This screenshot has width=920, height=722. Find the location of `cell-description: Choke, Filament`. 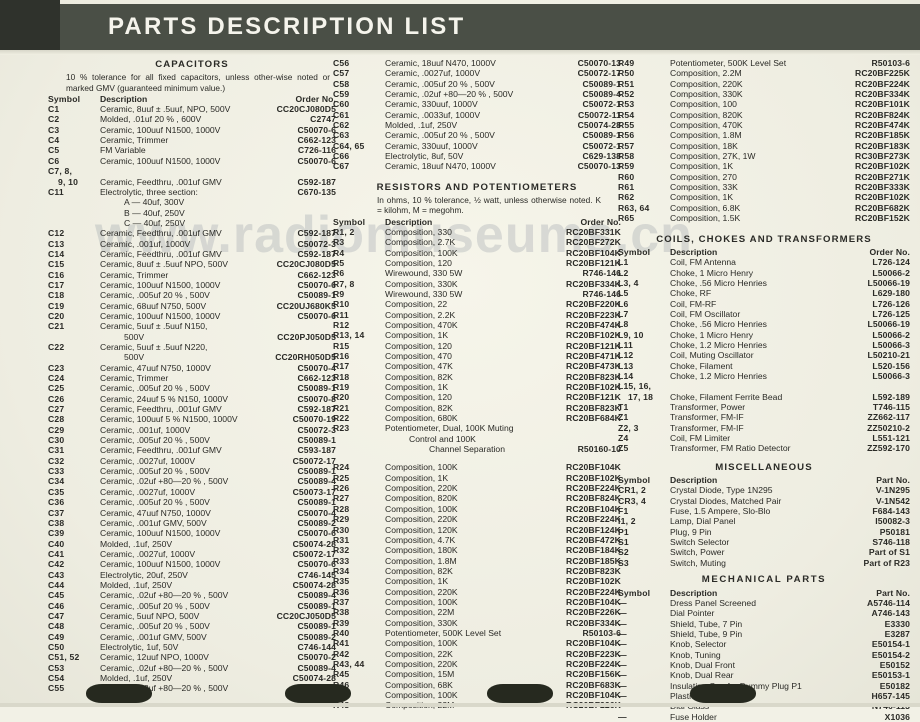

cell-description: Choke, Filament is located at coordinates (701, 365).